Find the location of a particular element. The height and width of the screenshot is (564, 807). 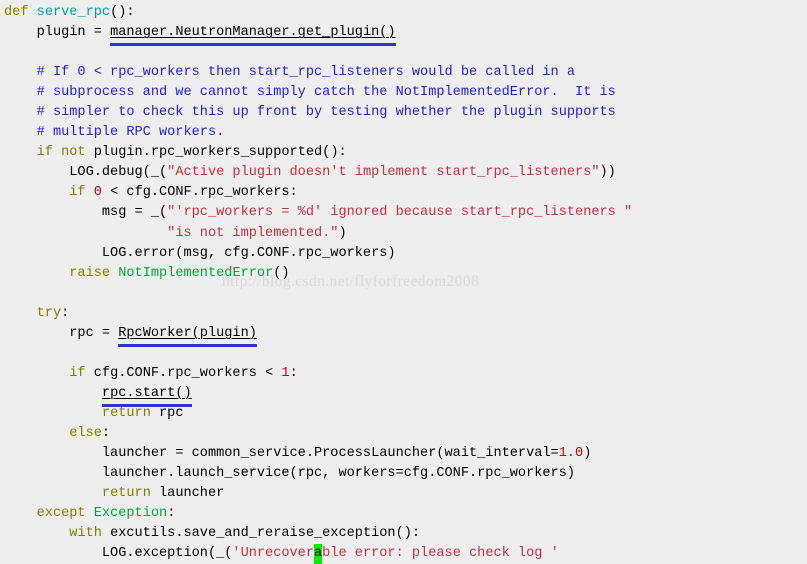

comment-token: # multiple RPC workers. is located at coordinates (114, 133).